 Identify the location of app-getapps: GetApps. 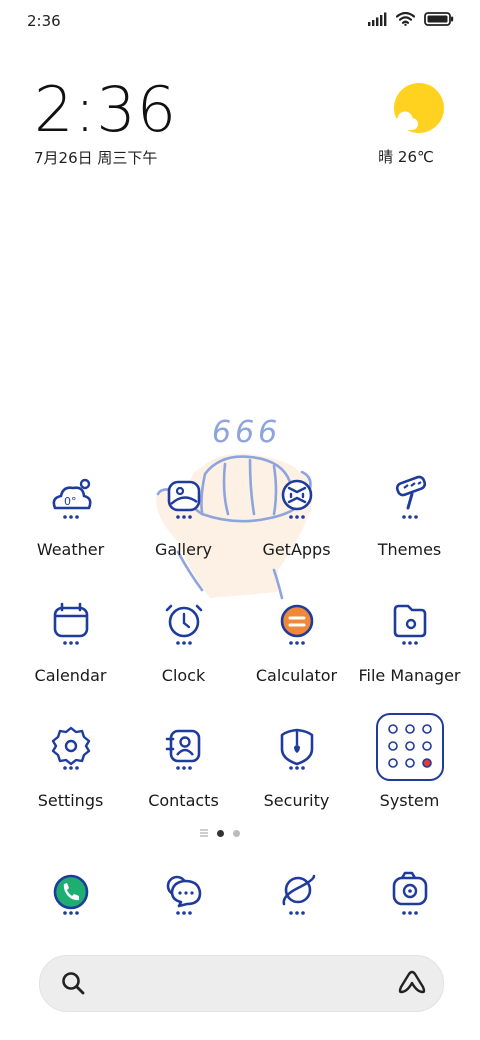
(296, 515).